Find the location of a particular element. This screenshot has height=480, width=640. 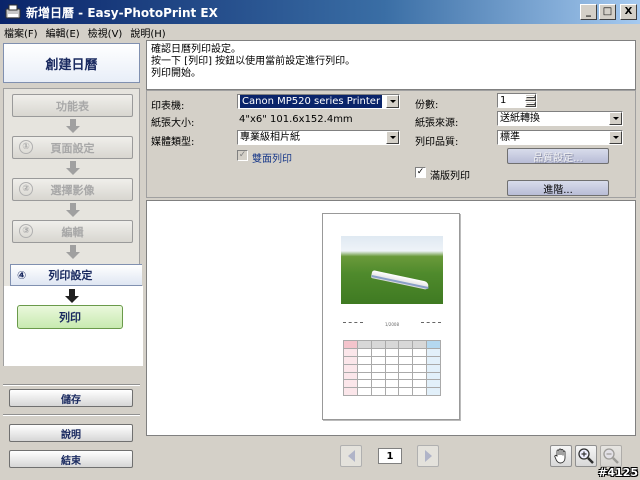

media-type-select: 專業級相片紙 is located at coordinates (318, 137).